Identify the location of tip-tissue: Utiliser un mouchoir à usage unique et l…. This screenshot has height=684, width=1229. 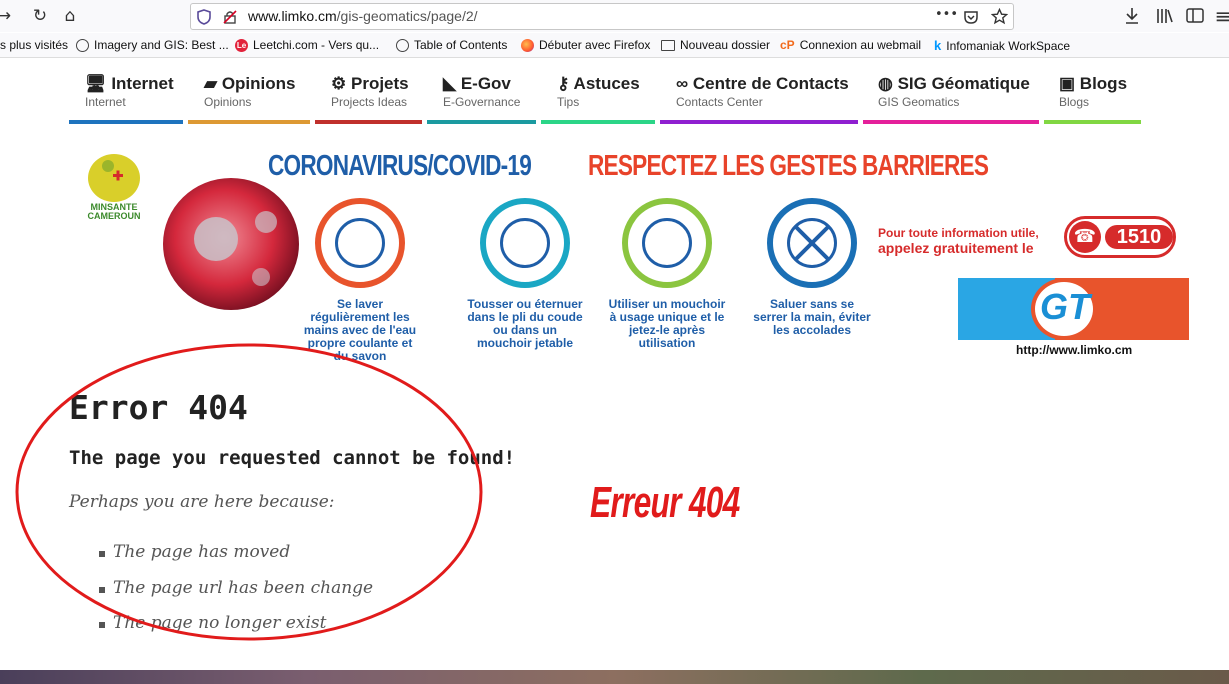
(667, 274).